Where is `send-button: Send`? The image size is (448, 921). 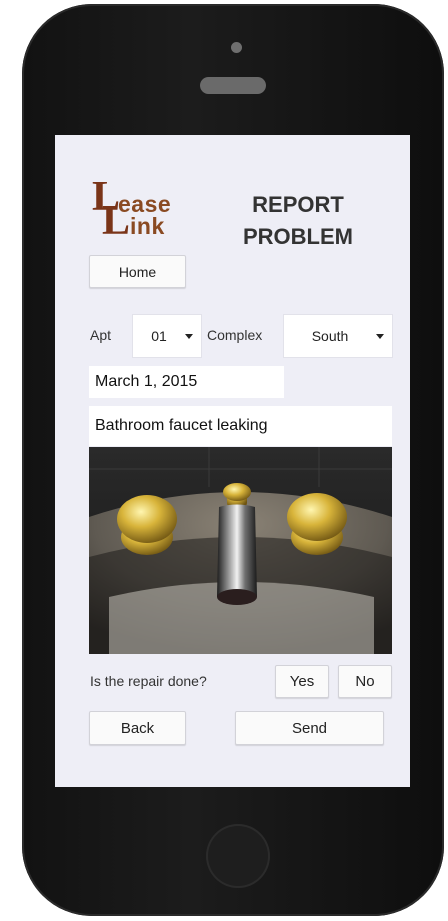
send-button: Send is located at coordinates (309, 728).